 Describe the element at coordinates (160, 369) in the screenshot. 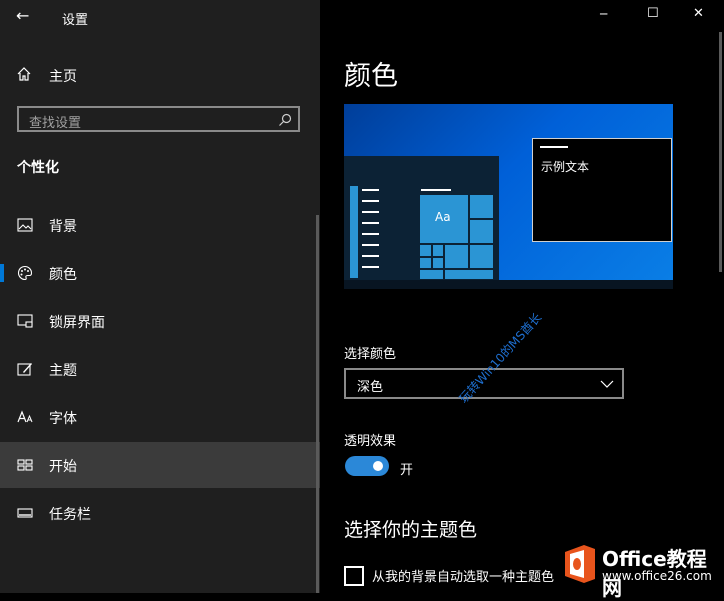

I see `sidebar-item-themes: 主题` at that location.